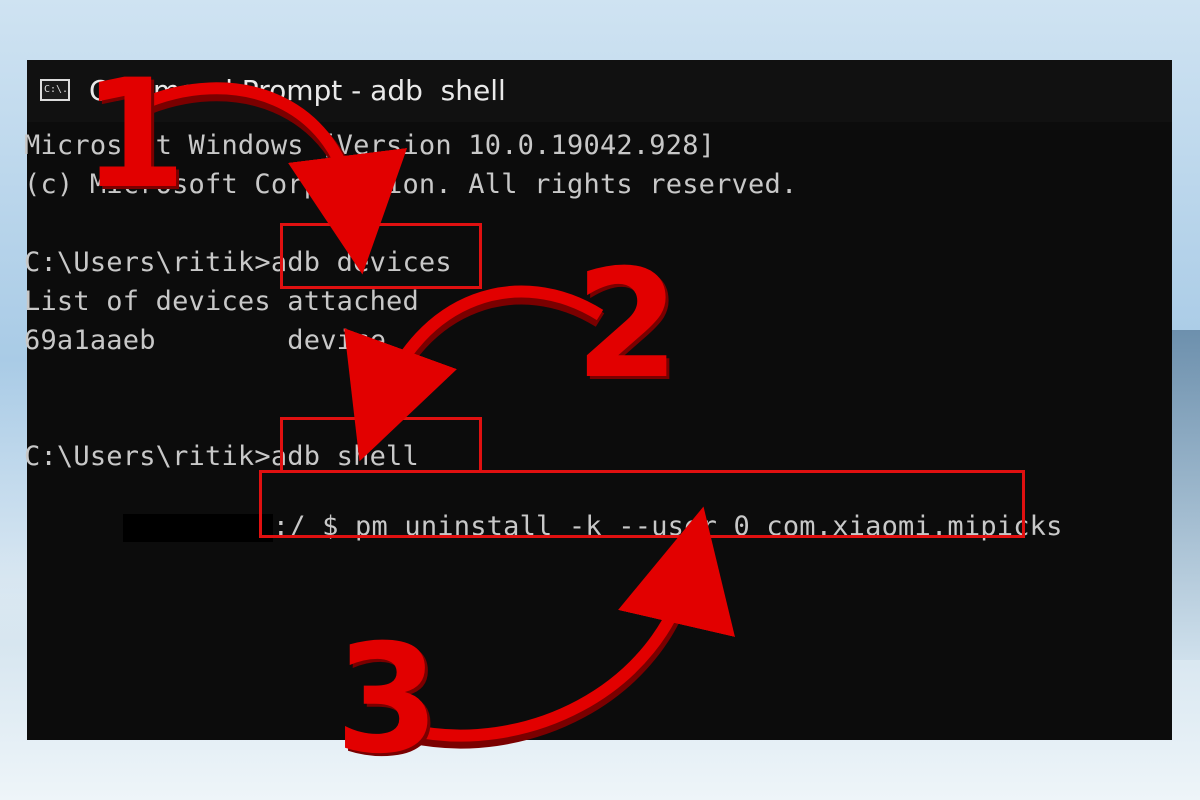 The image size is (1200, 800). What do you see at coordinates (221, 301) in the screenshot?
I see `console-line: List of devices attached` at bounding box center [221, 301].